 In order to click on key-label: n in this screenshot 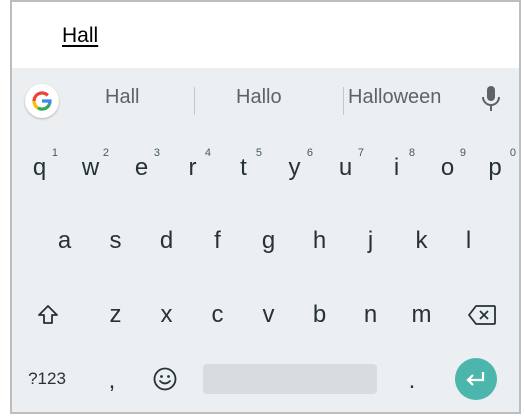, I will do `click(370, 314)`.